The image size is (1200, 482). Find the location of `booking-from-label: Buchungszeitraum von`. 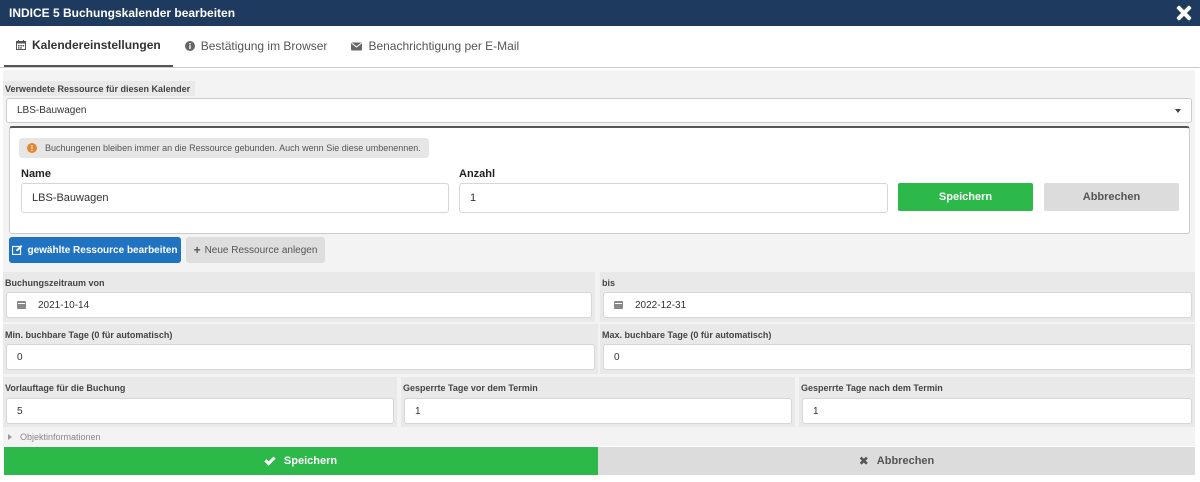

booking-from-label: Buchungszeitraum von is located at coordinates (56, 282).